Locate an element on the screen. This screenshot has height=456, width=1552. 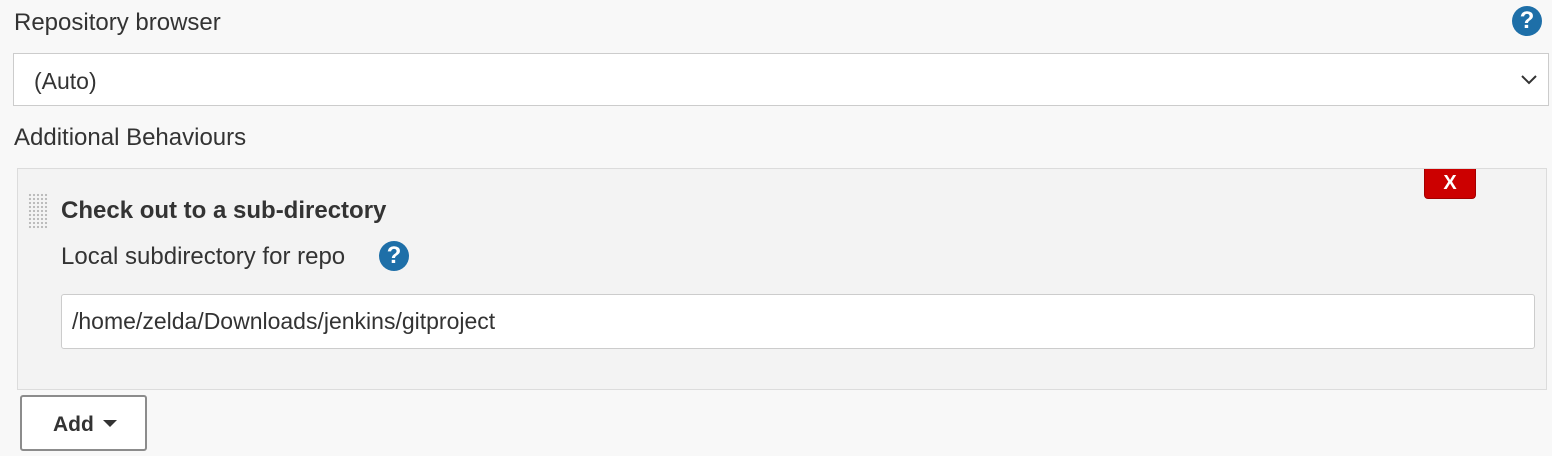
delete-behaviour-button: X is located at coordinates (1450, 184).